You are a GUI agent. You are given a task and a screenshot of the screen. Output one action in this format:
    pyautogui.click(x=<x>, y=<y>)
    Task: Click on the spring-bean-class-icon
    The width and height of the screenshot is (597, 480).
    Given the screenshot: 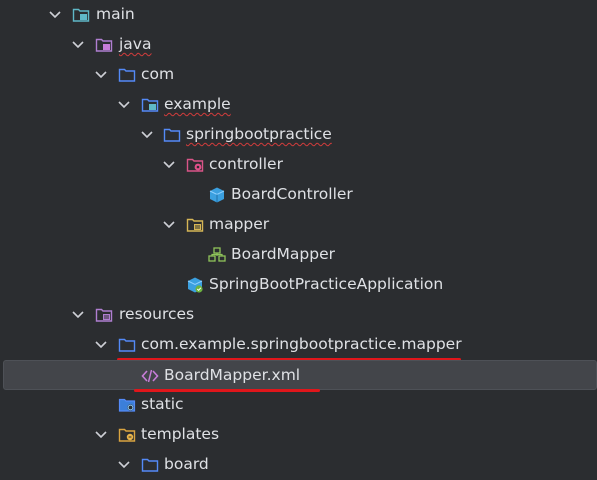 What is the action you would take?
    pyautogui.click(x=217, y=195)
    